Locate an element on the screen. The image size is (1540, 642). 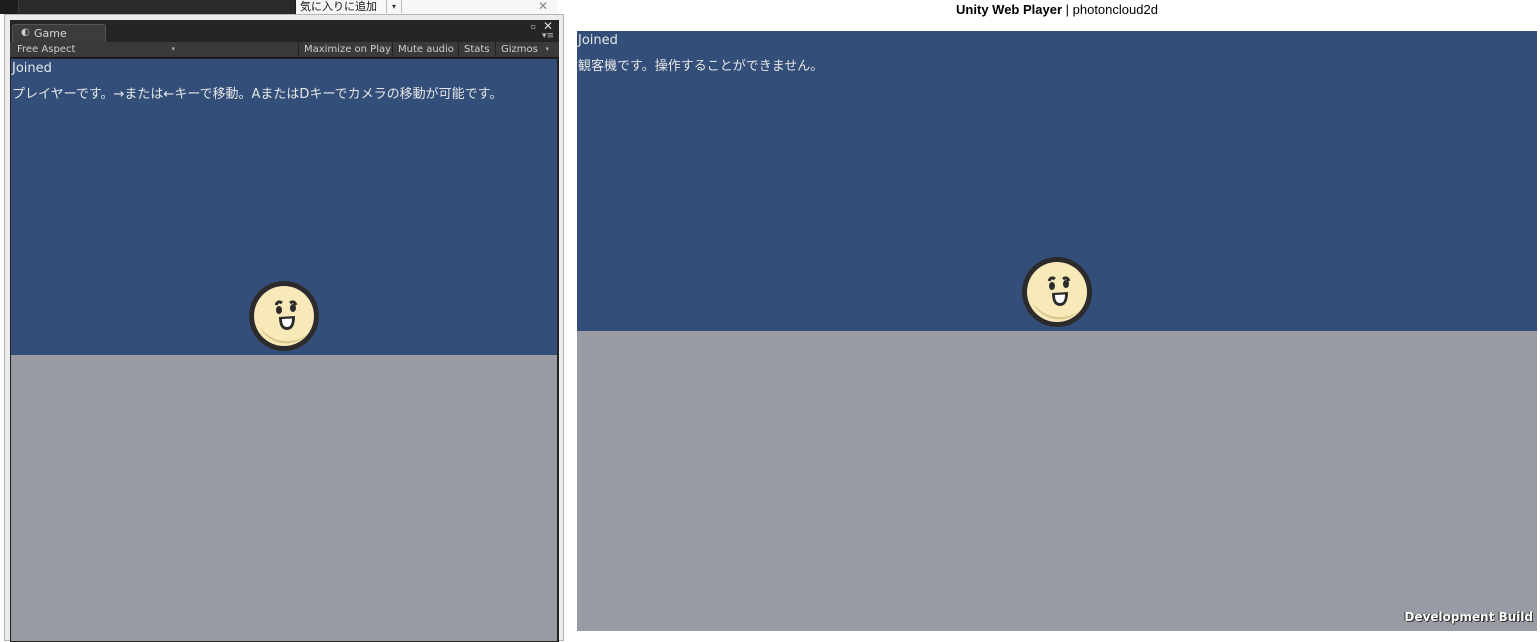
maximize-on-play-toggle: Maximize on Play is located at coordinates (345, 49).